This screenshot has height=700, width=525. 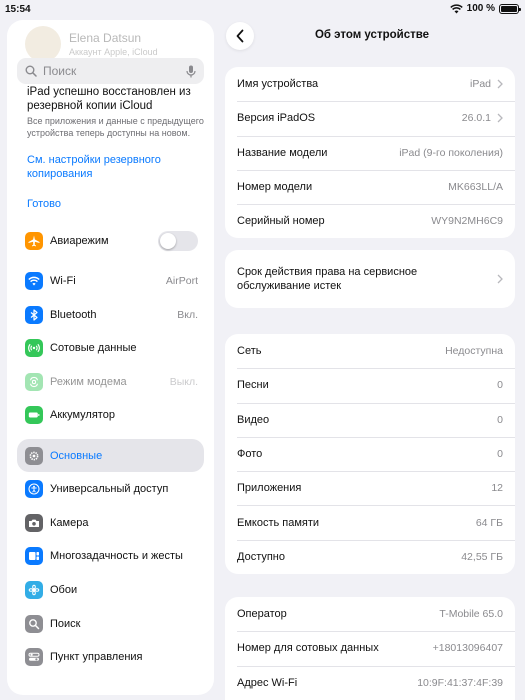 I want to click on row-label: Видео, so click(x=253, y=419).